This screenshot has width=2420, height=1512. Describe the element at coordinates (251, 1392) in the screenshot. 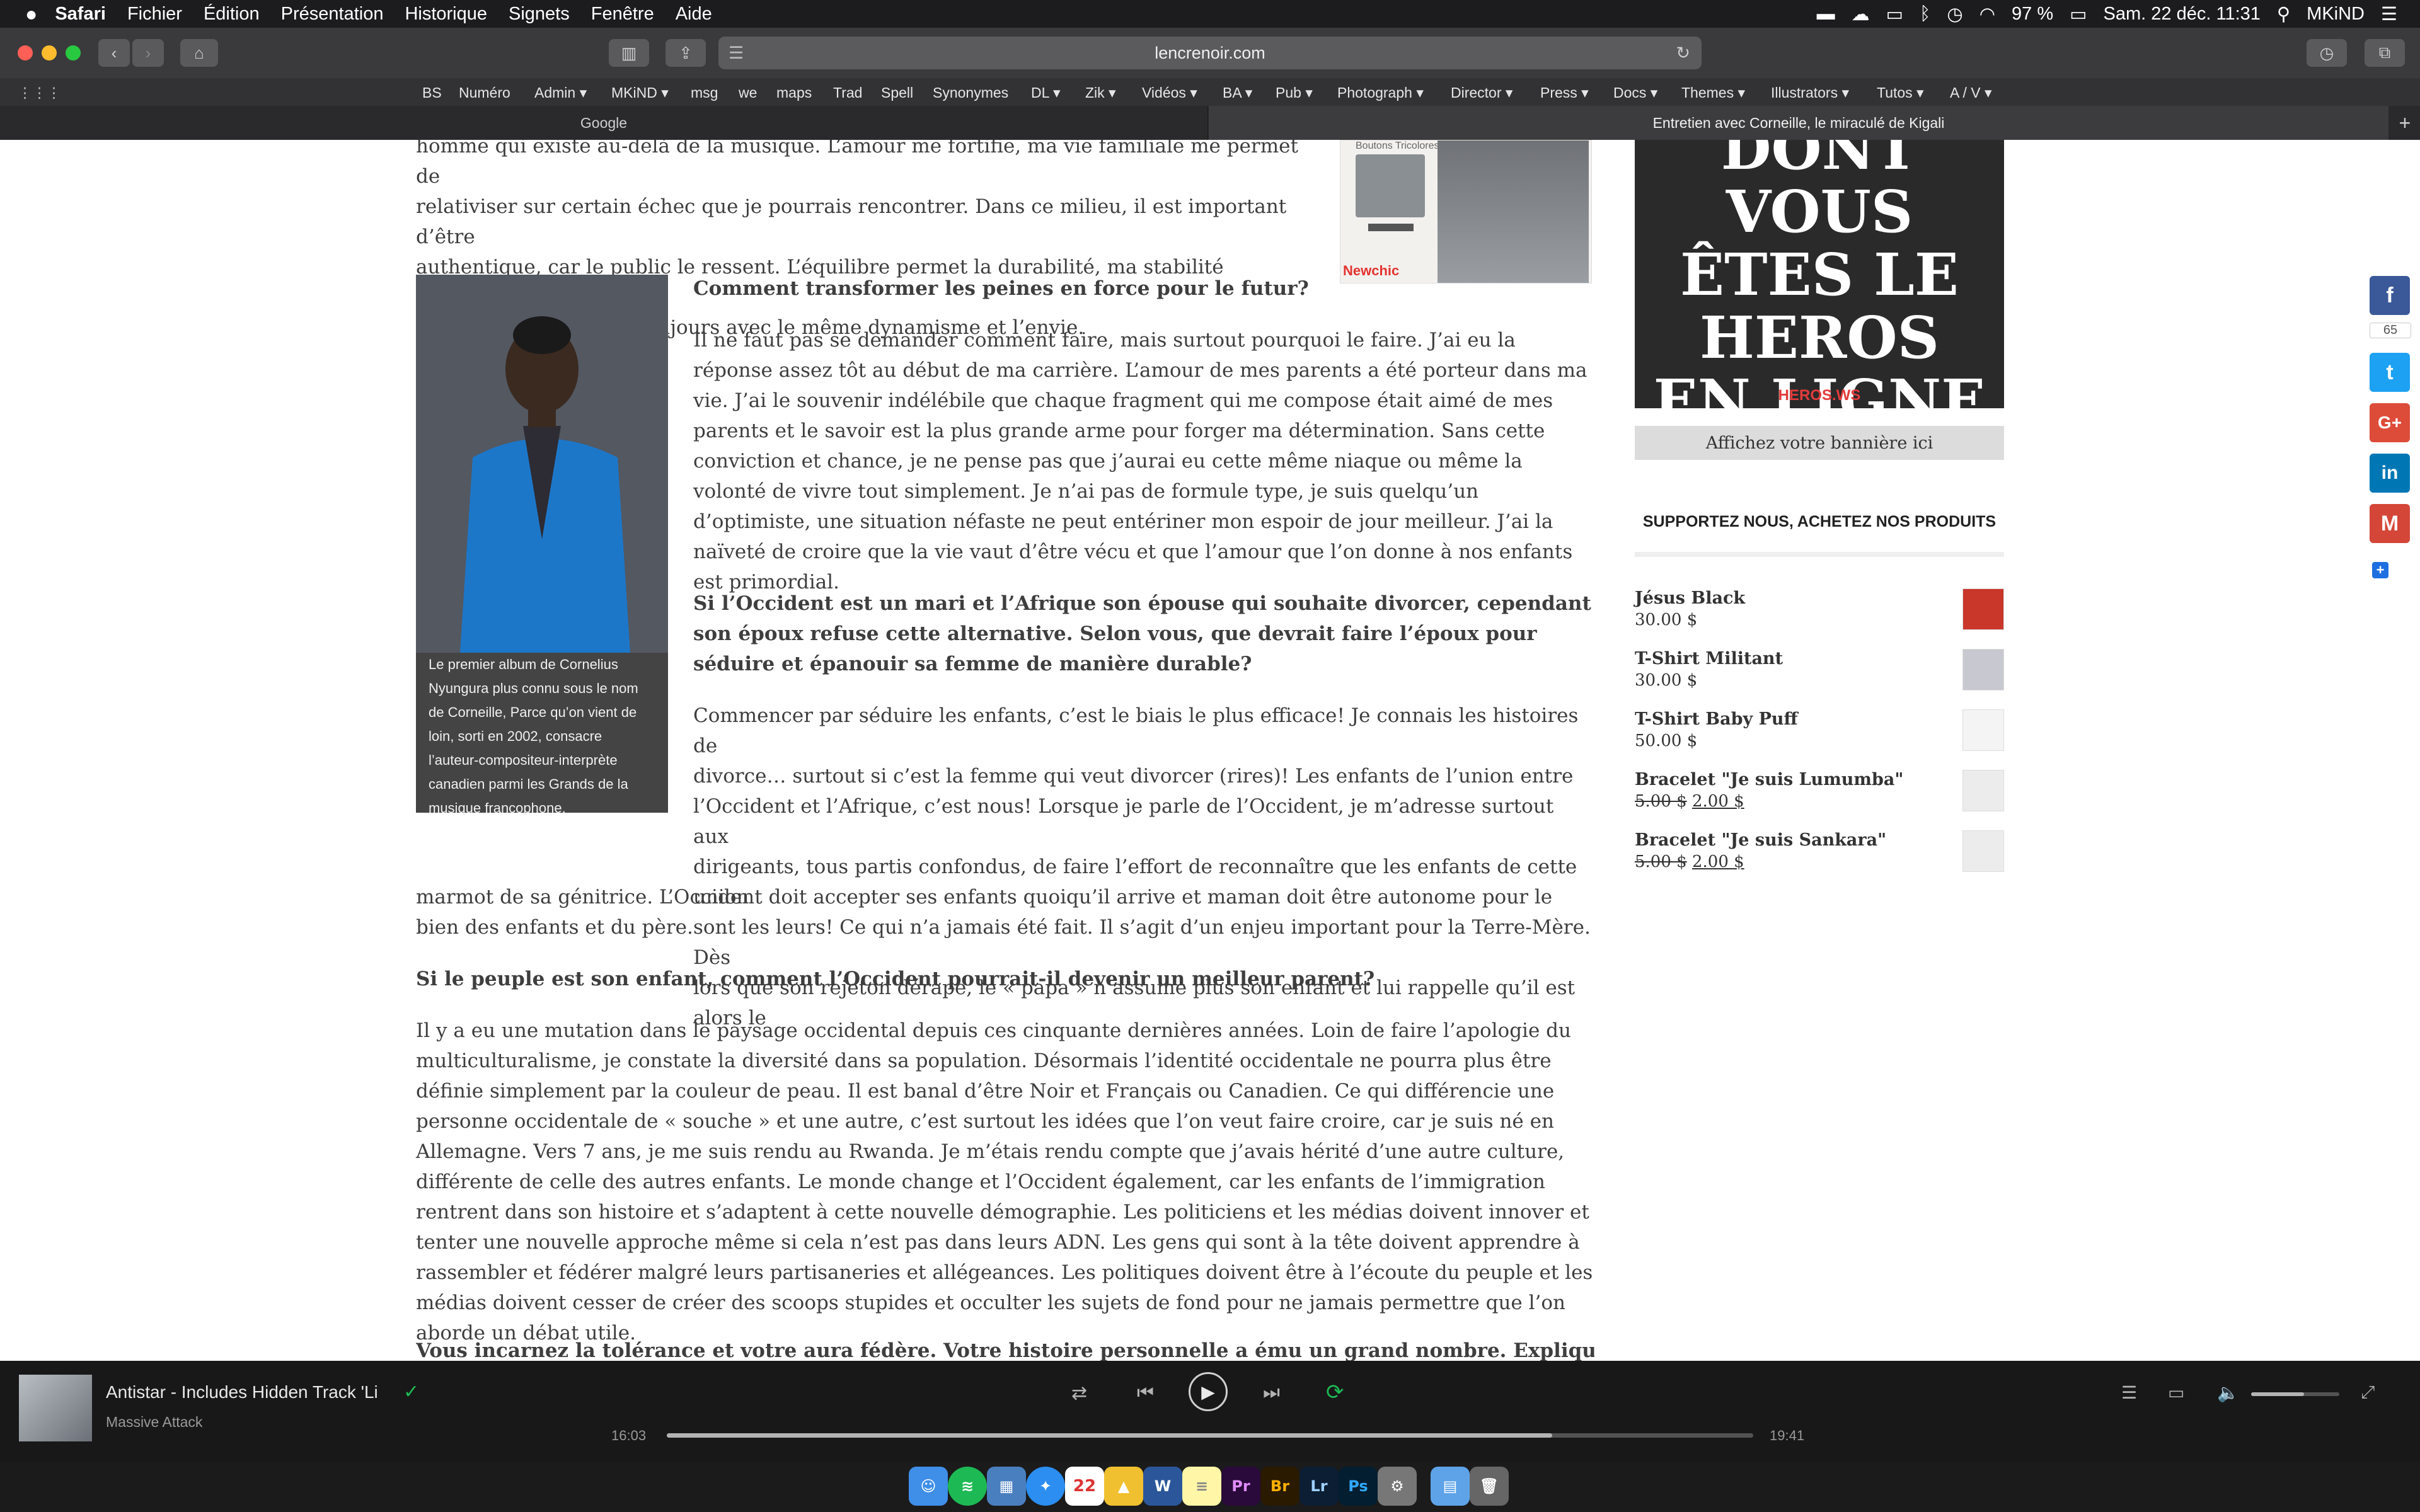

I see `track-title: Antistar - Includes Hidden Track 'Li` at that location.